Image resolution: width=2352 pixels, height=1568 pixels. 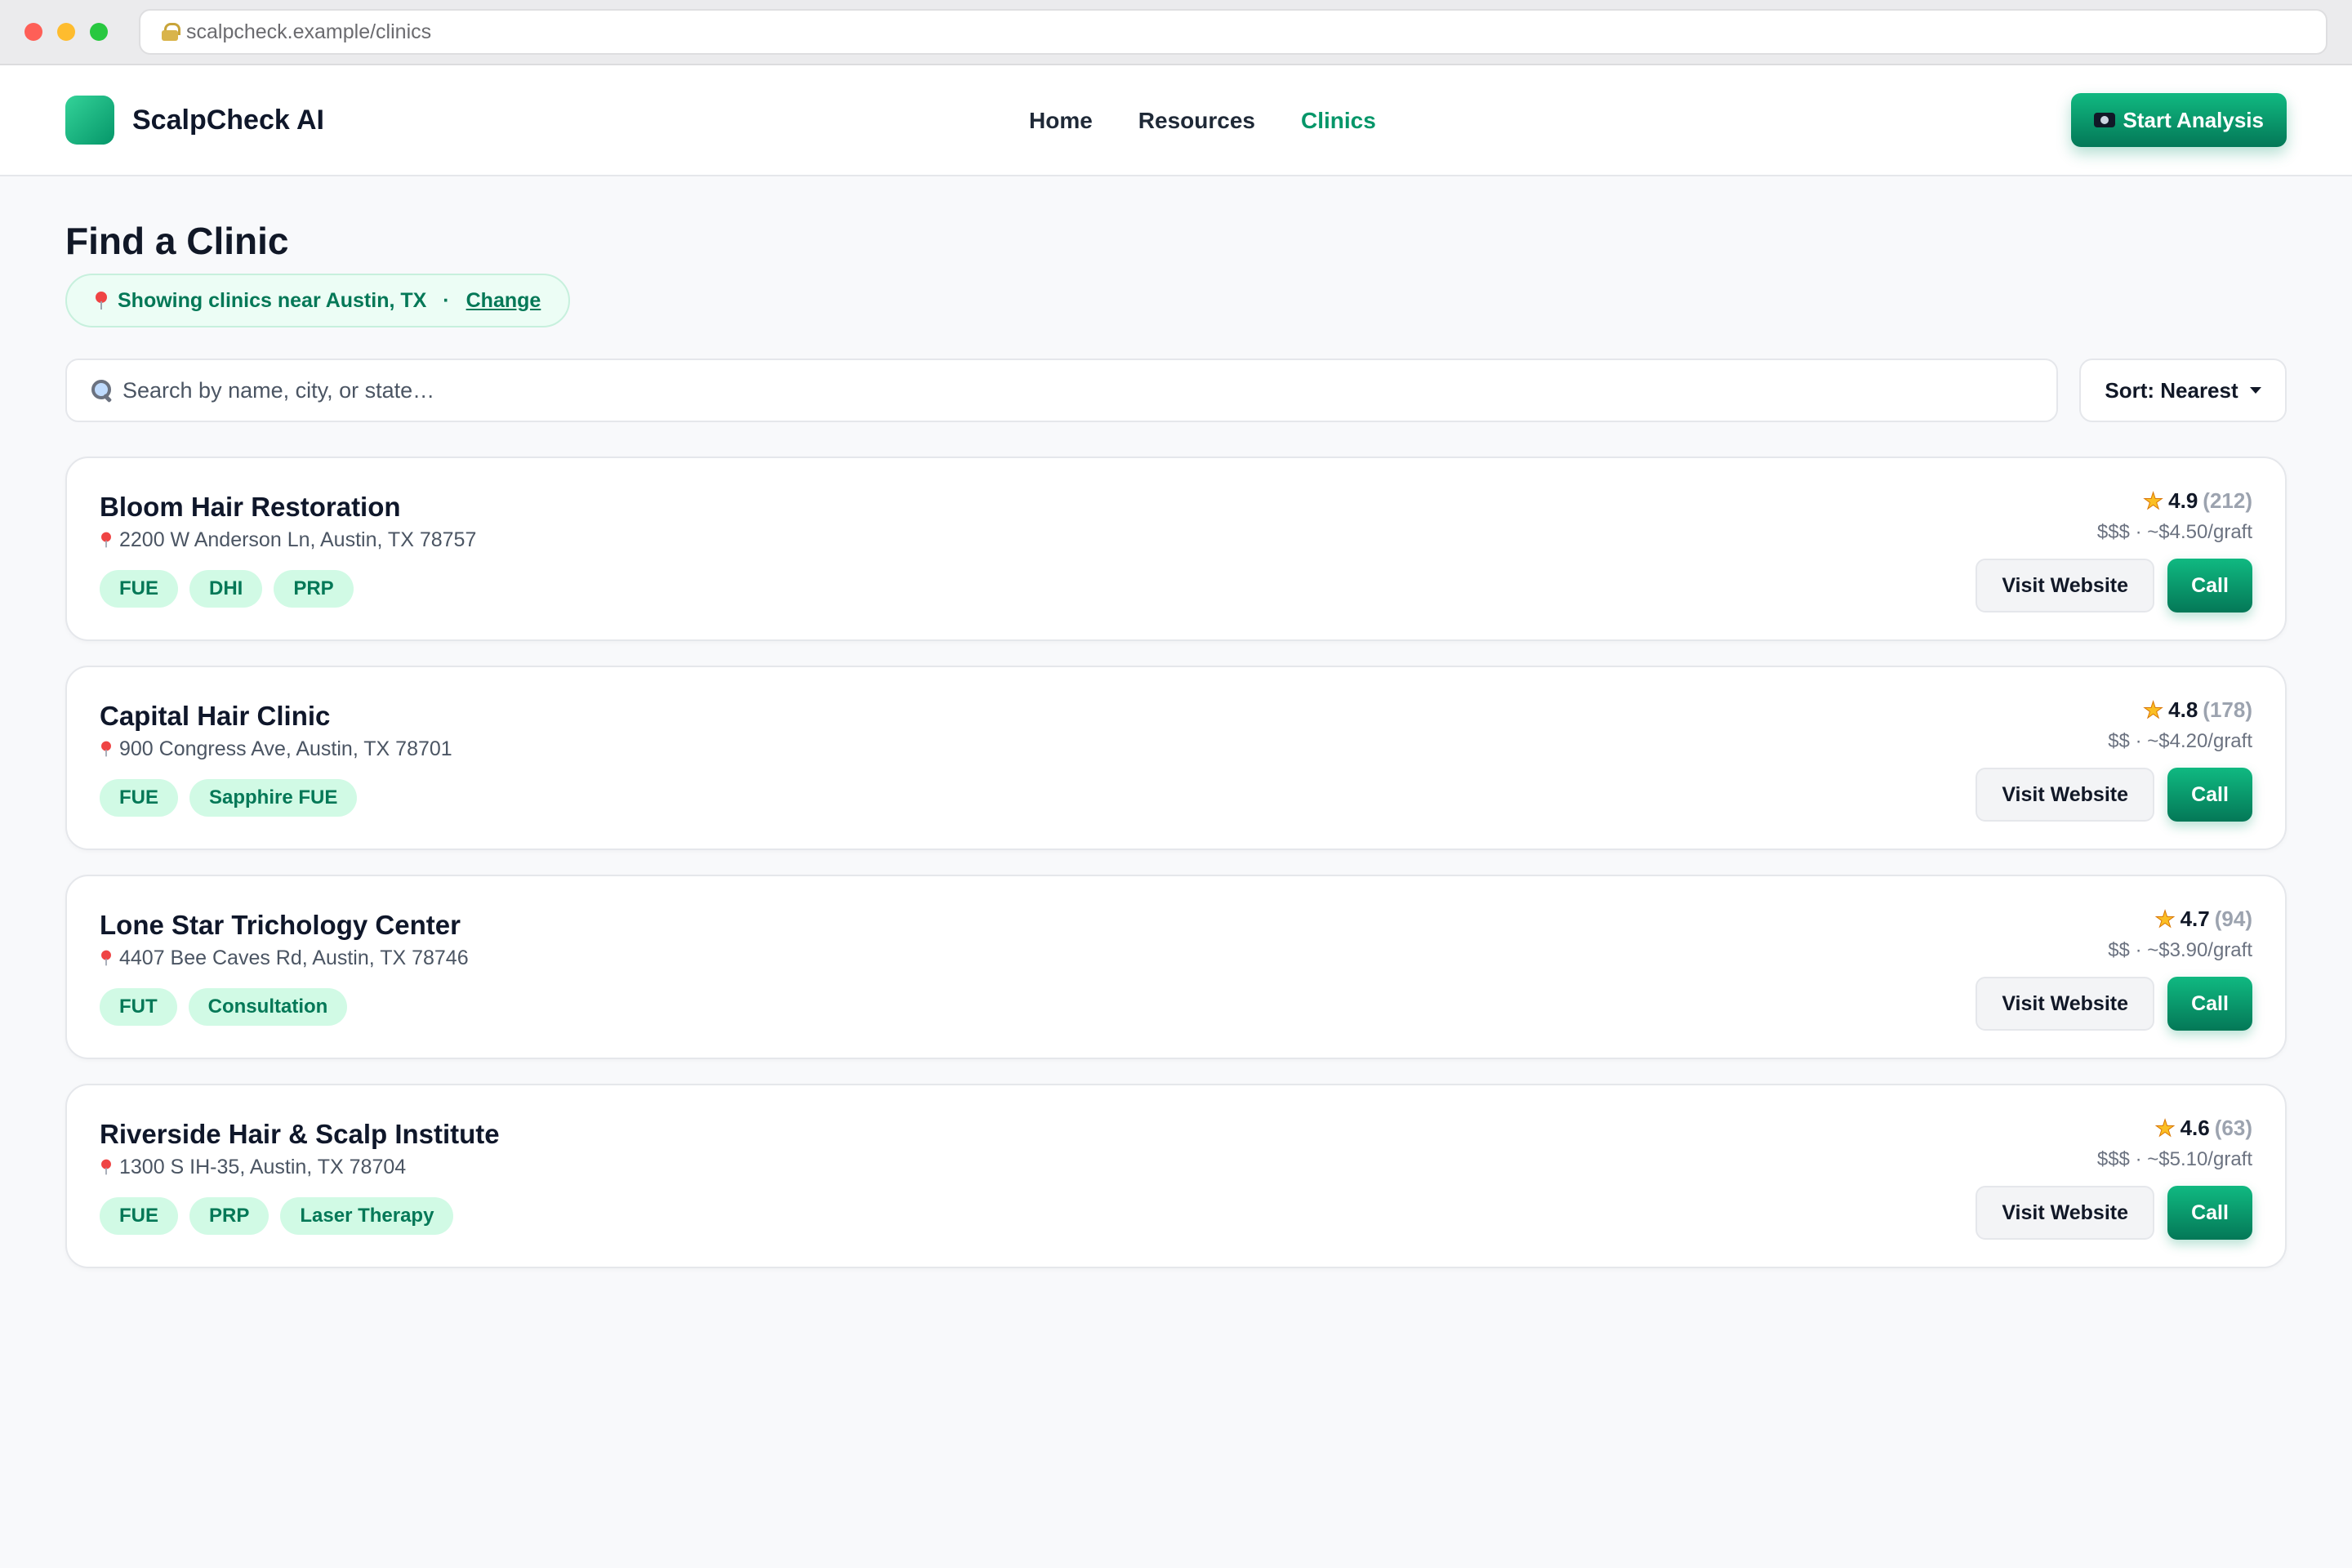 I want to click on sort-dropdown: Sort: Nearest, so click(x=2183, y=391).